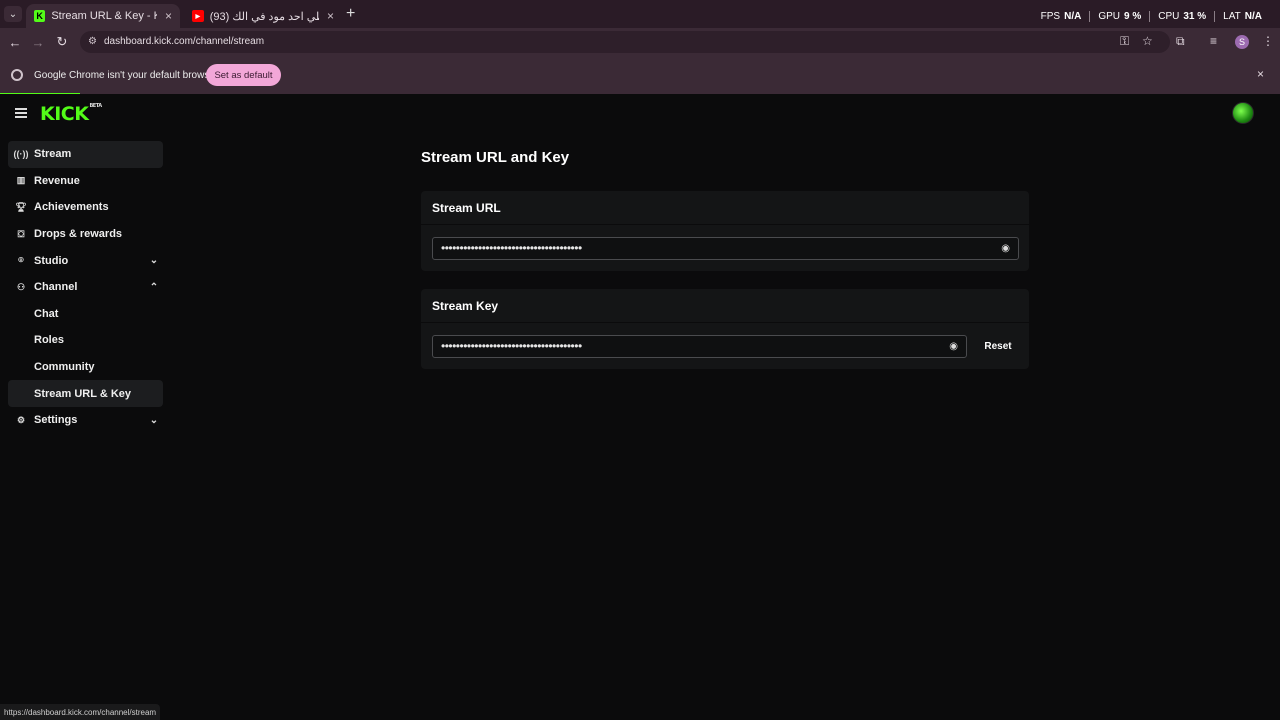 This screenshot has width=1280, height=720. What do you see at coordinates (495, 157) in the screenshot?
I see `page-title: Stream URL and Key` at bounding box center [495, 157].